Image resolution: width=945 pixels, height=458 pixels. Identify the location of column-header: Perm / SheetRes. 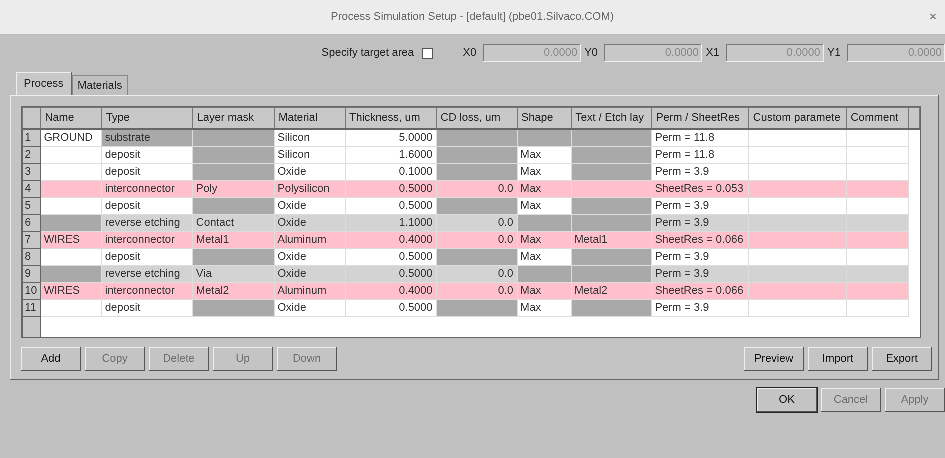
(700, 118).